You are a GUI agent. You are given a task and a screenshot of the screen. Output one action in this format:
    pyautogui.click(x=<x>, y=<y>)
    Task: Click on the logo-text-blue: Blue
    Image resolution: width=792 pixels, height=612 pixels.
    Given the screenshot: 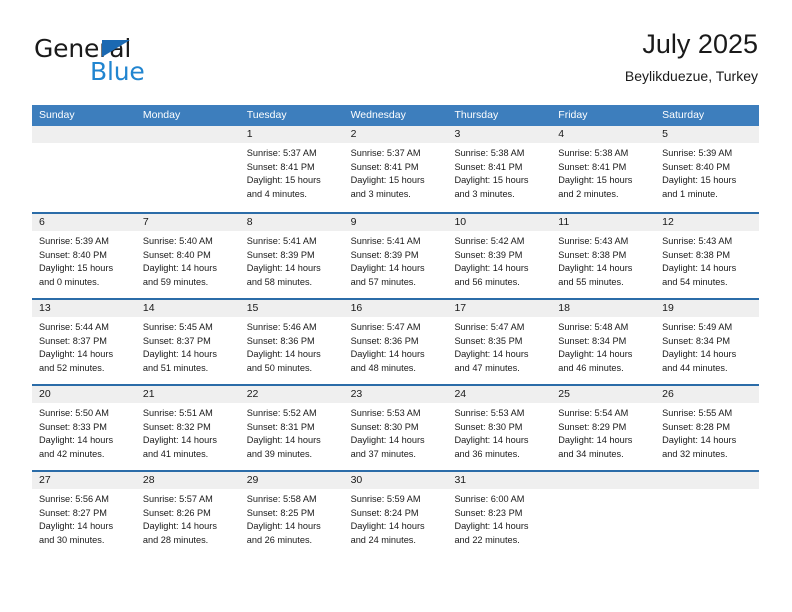 What is the action you would take?
    pyautogui.click(x=117, y=71)
    